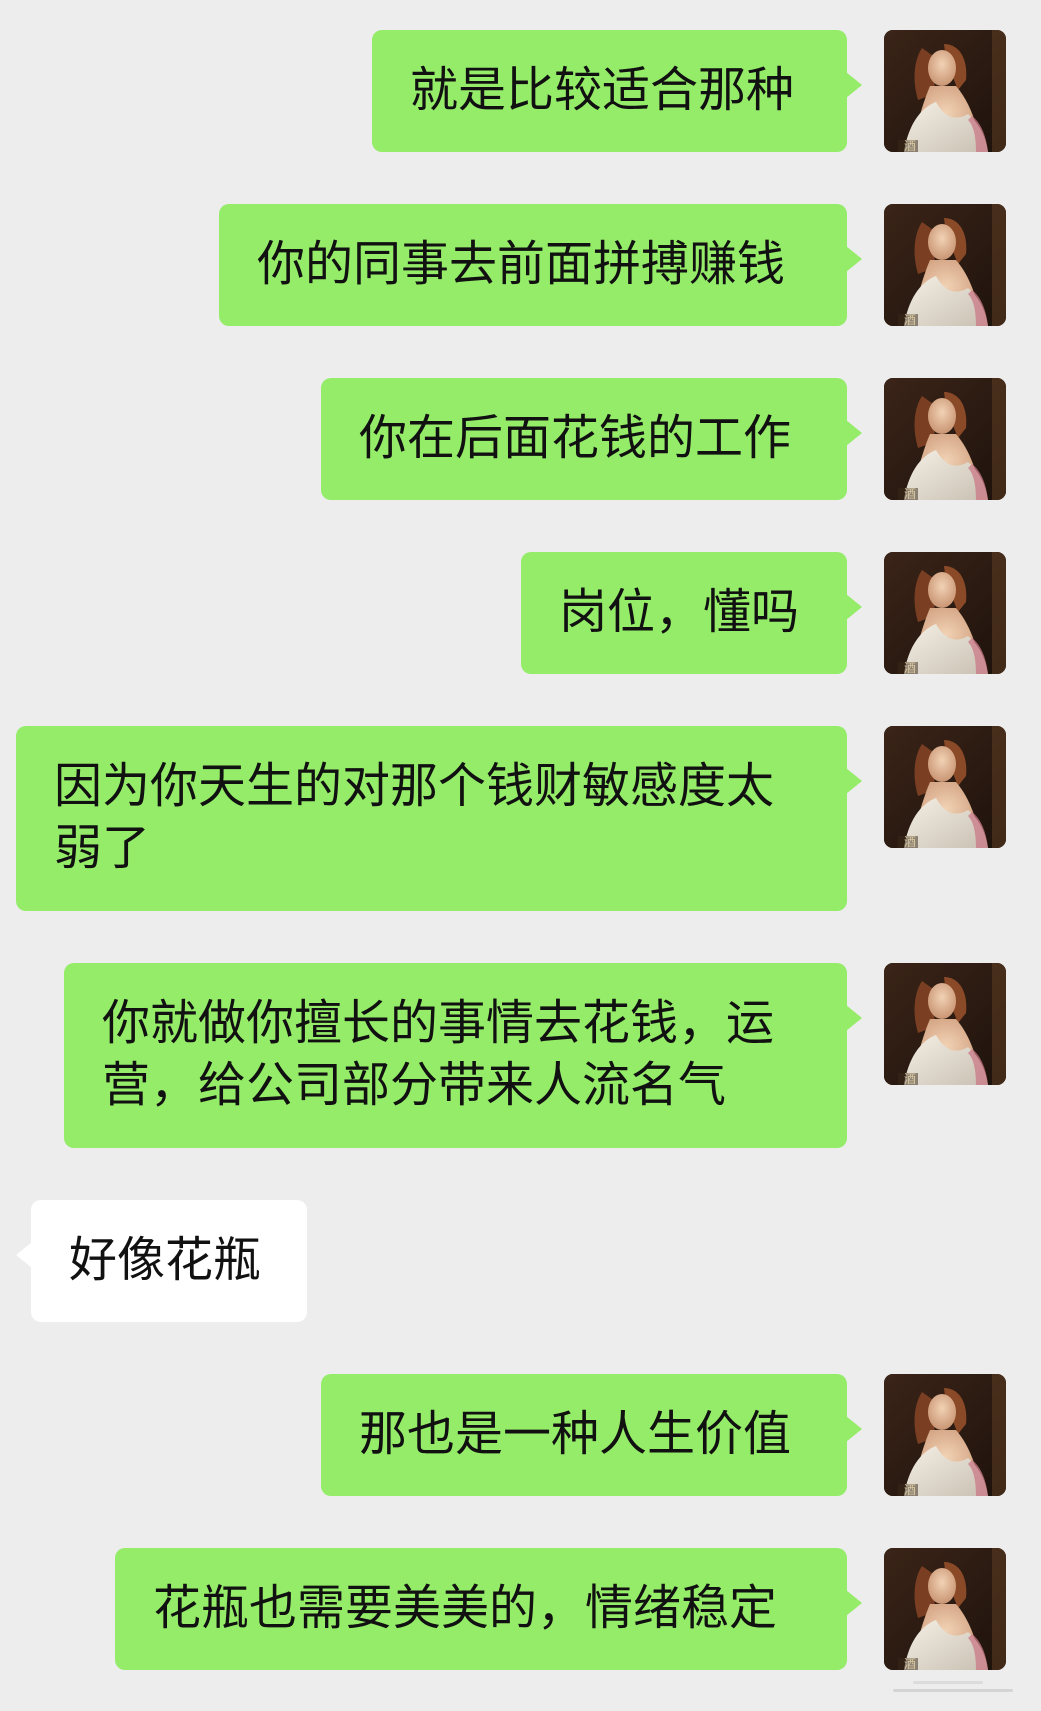  Describe the element at coordinates (520, 613) in the screenshot. I see `message-row: 岗位，懂吗` at that location.